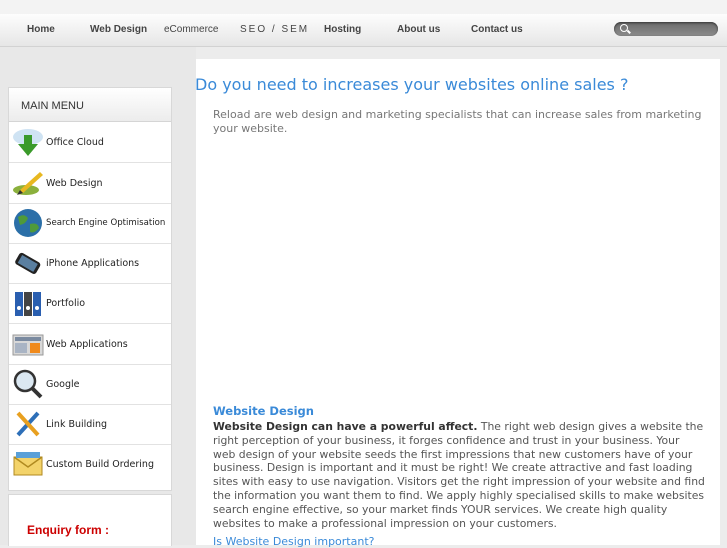 The image size is (727, 548). Describe the element at coordinates (191, 29) in the screenshot. I see `nav-ecommerce: eCommerce` at that location.